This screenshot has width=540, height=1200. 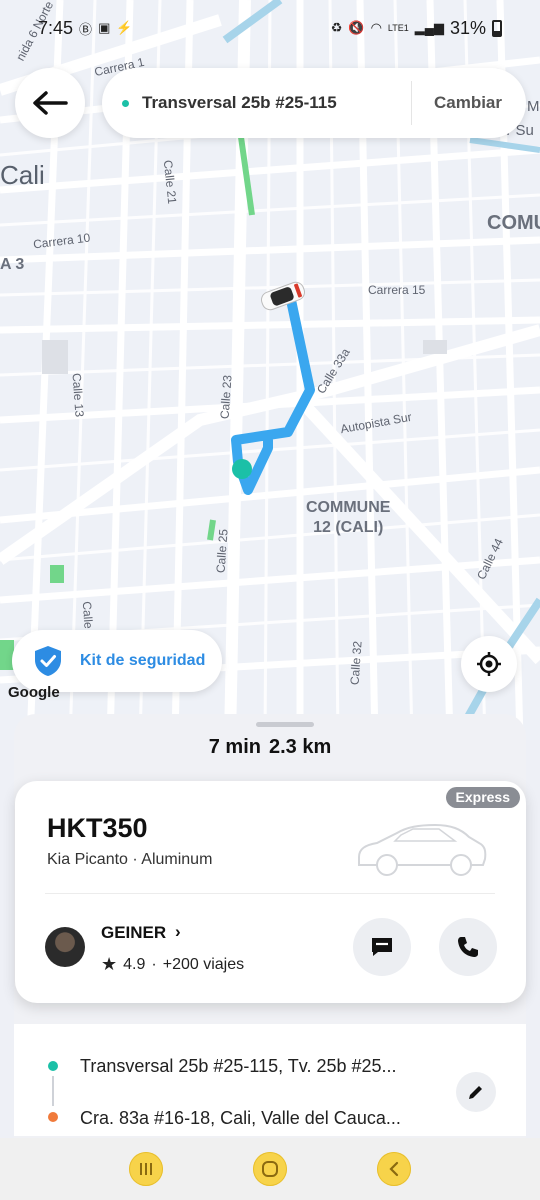 I want to click on home-button, so click(x=270, y=1169).